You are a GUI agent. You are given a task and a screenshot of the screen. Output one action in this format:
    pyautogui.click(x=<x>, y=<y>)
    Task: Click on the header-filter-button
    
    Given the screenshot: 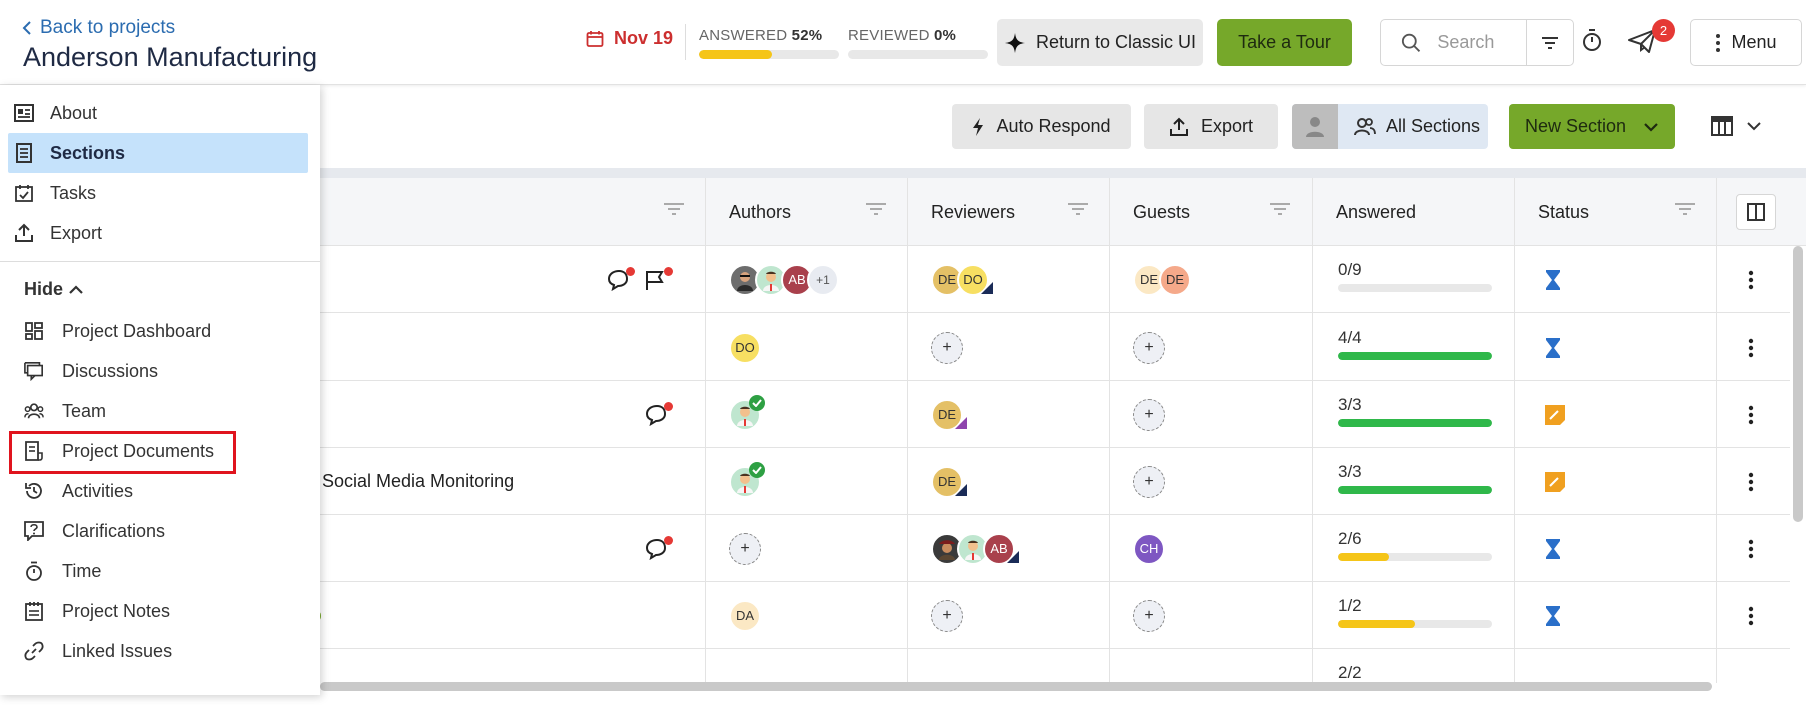 What is the action you would take?
    pyautogui.click(x=1550, y=43)
    